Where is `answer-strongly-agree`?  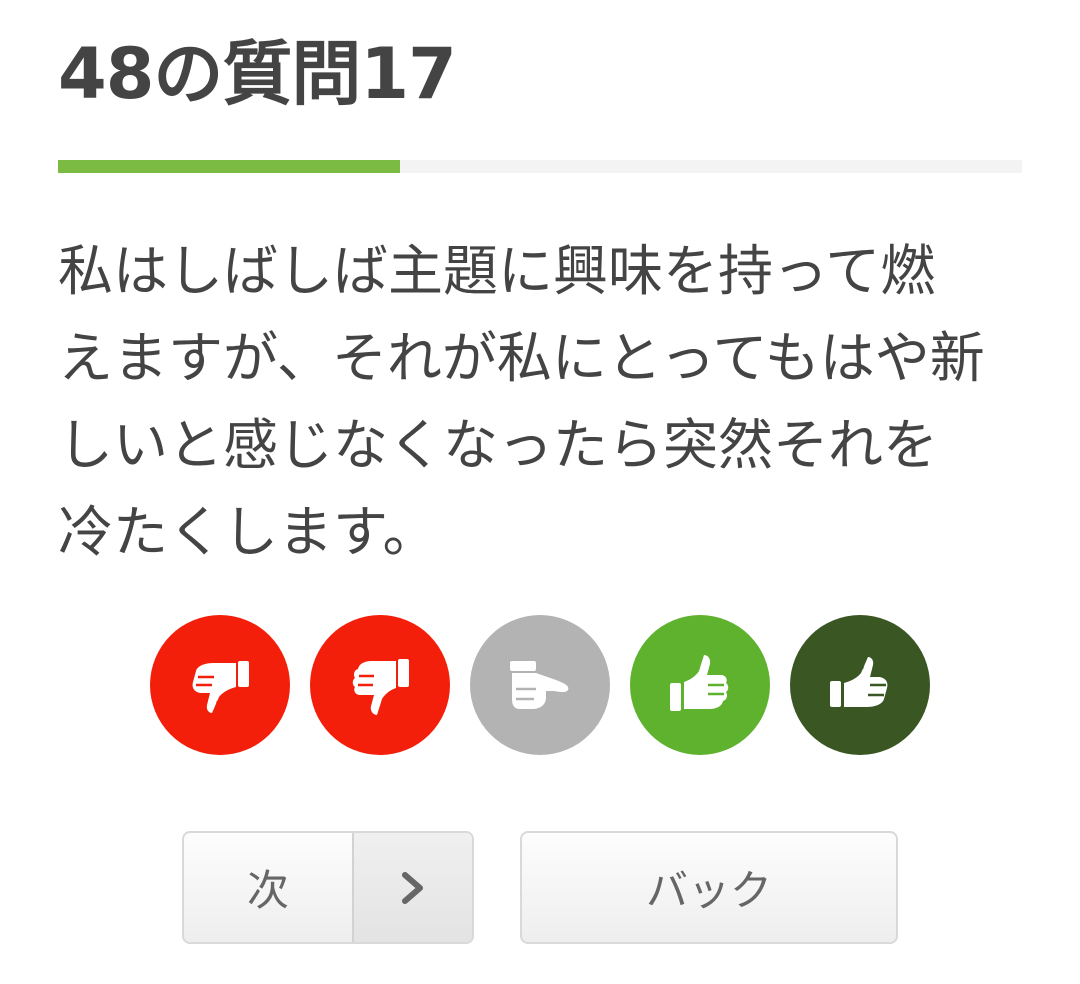 answer-strongly-agree is located at coordinates (860, 685).